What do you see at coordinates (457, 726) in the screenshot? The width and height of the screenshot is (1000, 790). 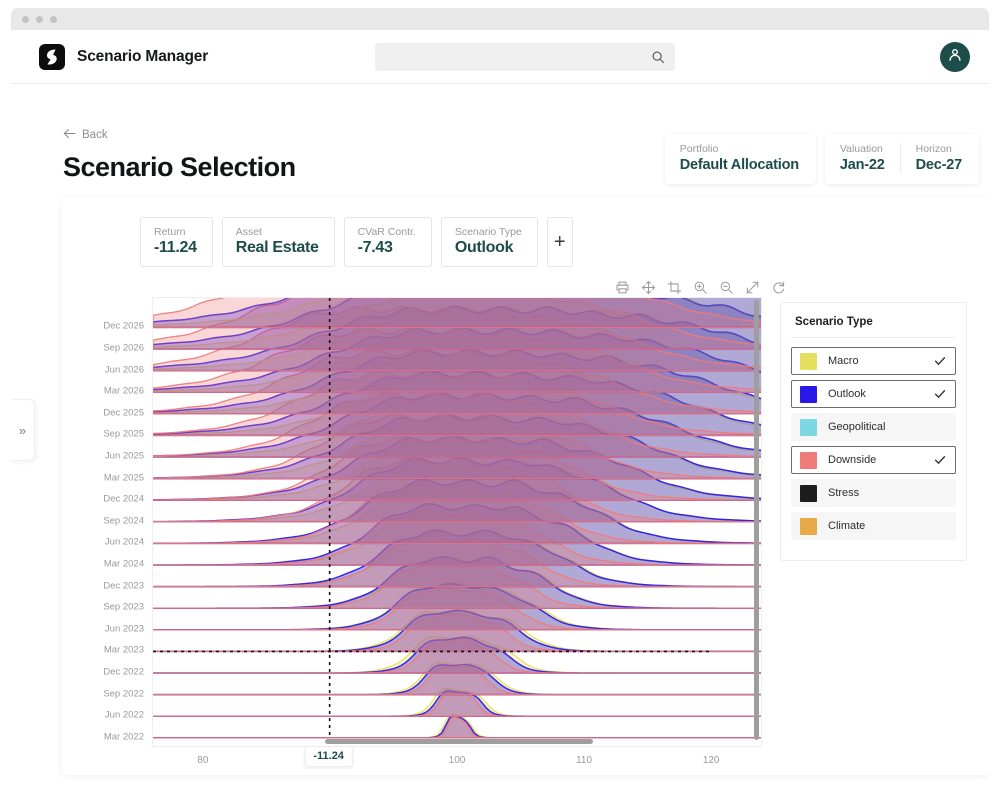 I see `ridge-row` at bounding box center [457, 726].